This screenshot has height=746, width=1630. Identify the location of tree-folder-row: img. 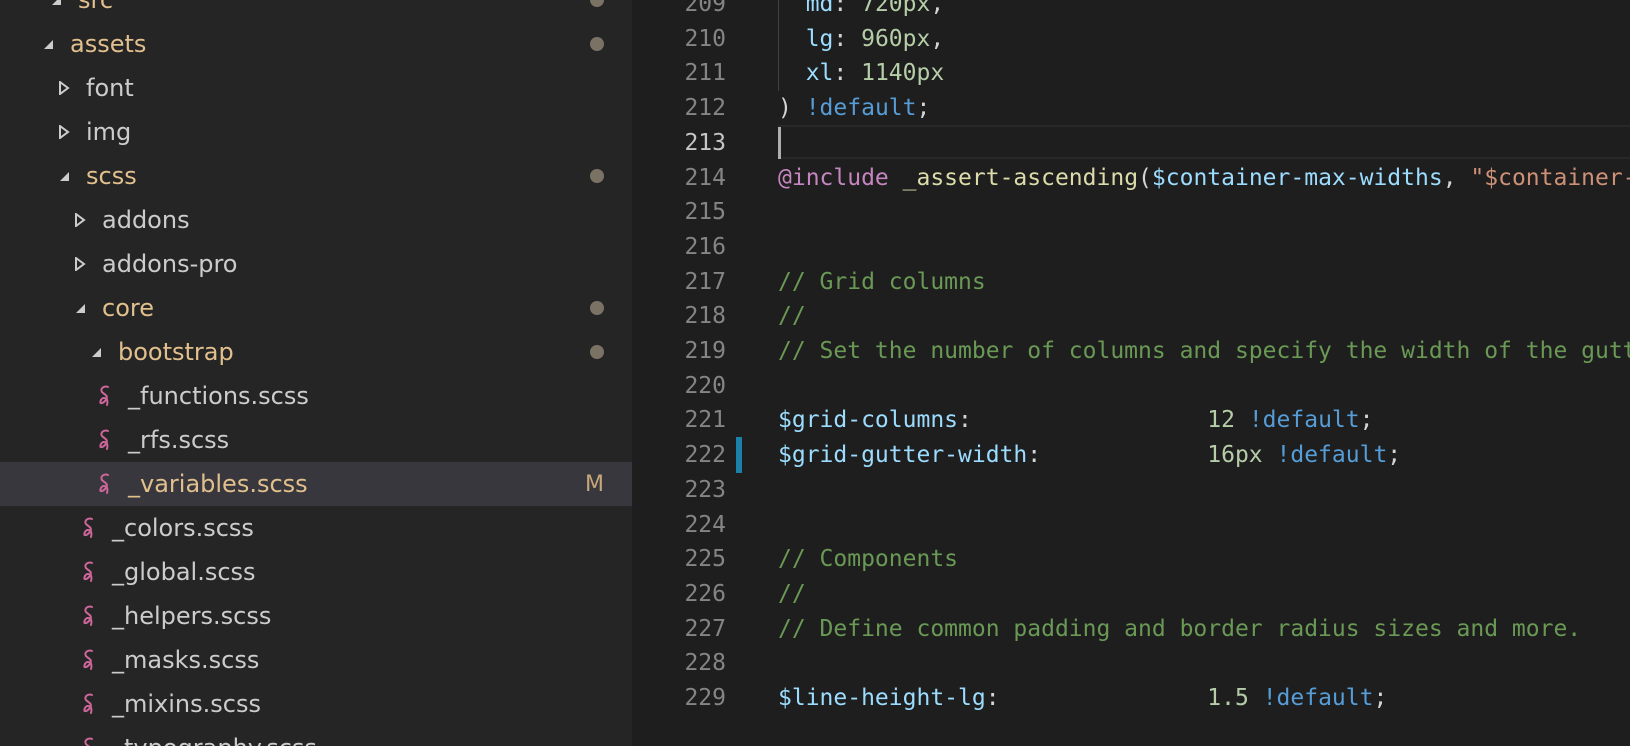
(316, 132).